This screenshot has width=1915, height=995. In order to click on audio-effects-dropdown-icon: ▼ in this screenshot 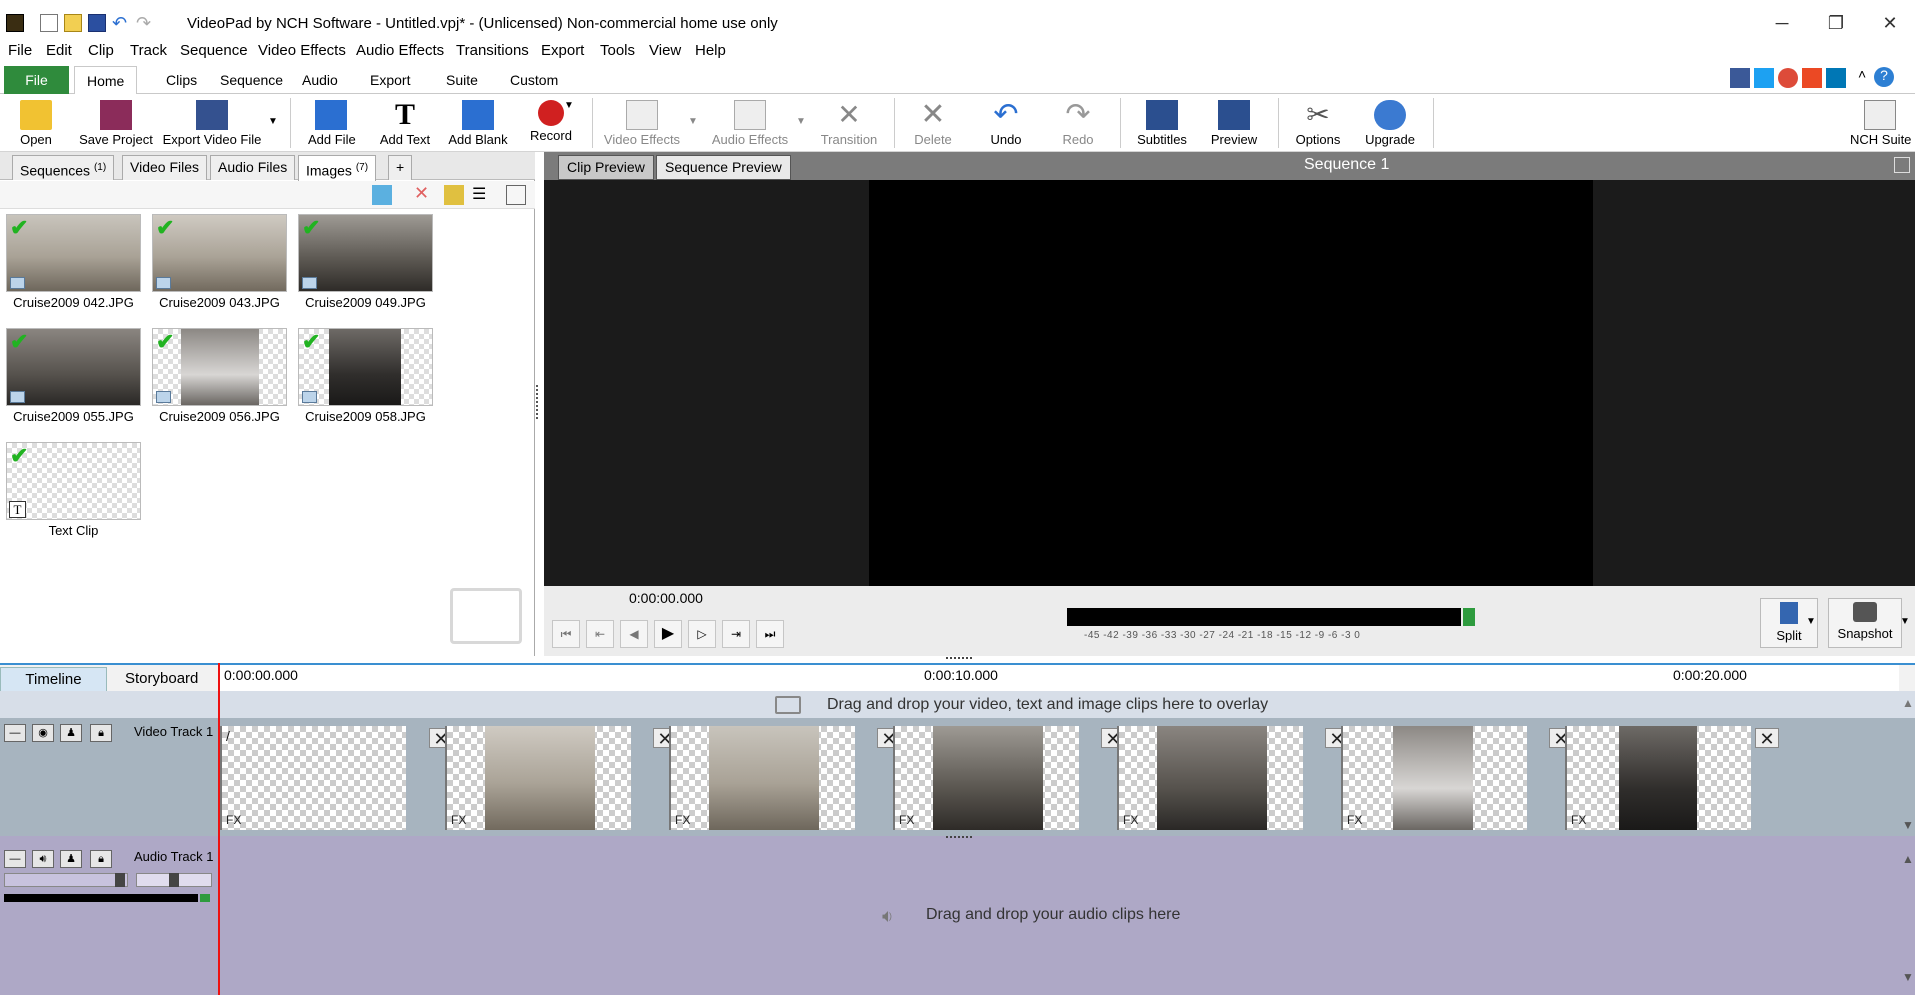, I will do `click(801, 121)`.